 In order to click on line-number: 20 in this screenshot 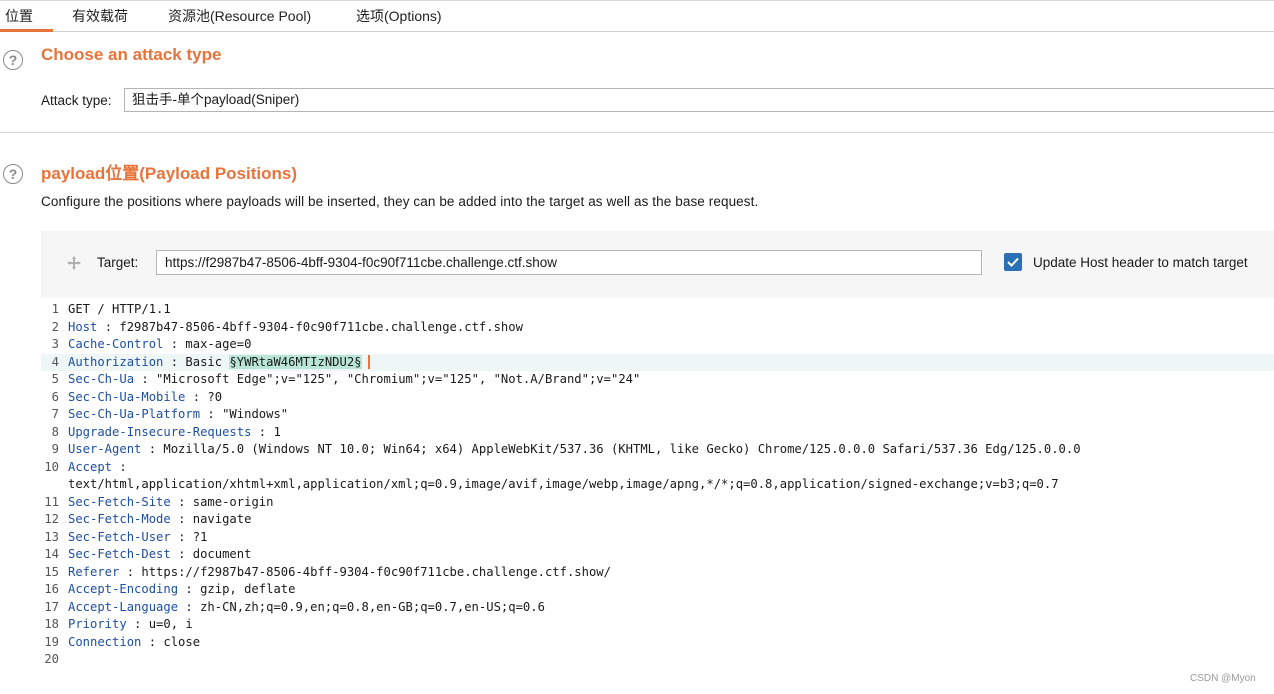, I will do `click(51, 659)`.